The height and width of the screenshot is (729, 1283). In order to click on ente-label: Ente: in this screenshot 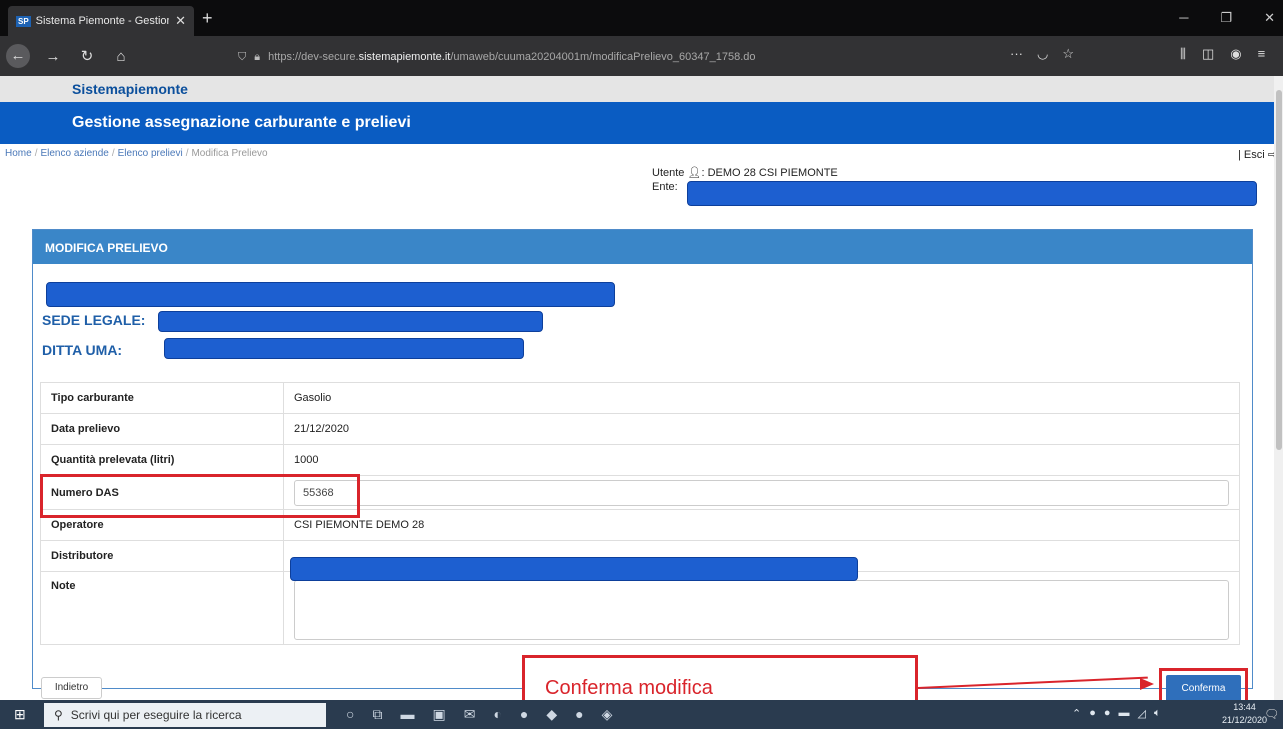, I will do `click(665, 187)`.